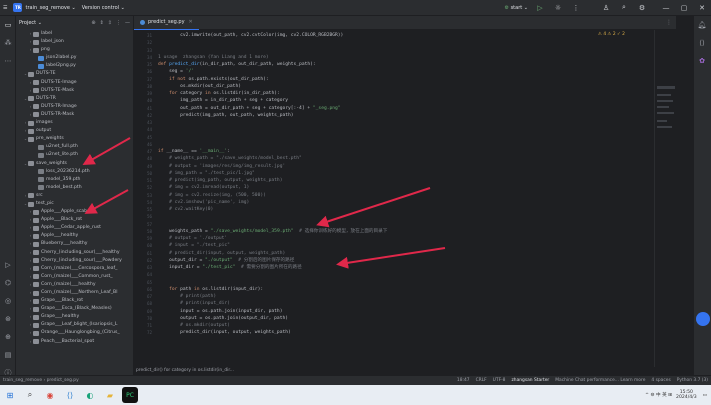 This screenshot has width=711, height=405. Describe the element at coordinates (224, 332) in the screenshot. I see `code-line: predict_dir(input, output, weights_path)` at that location.